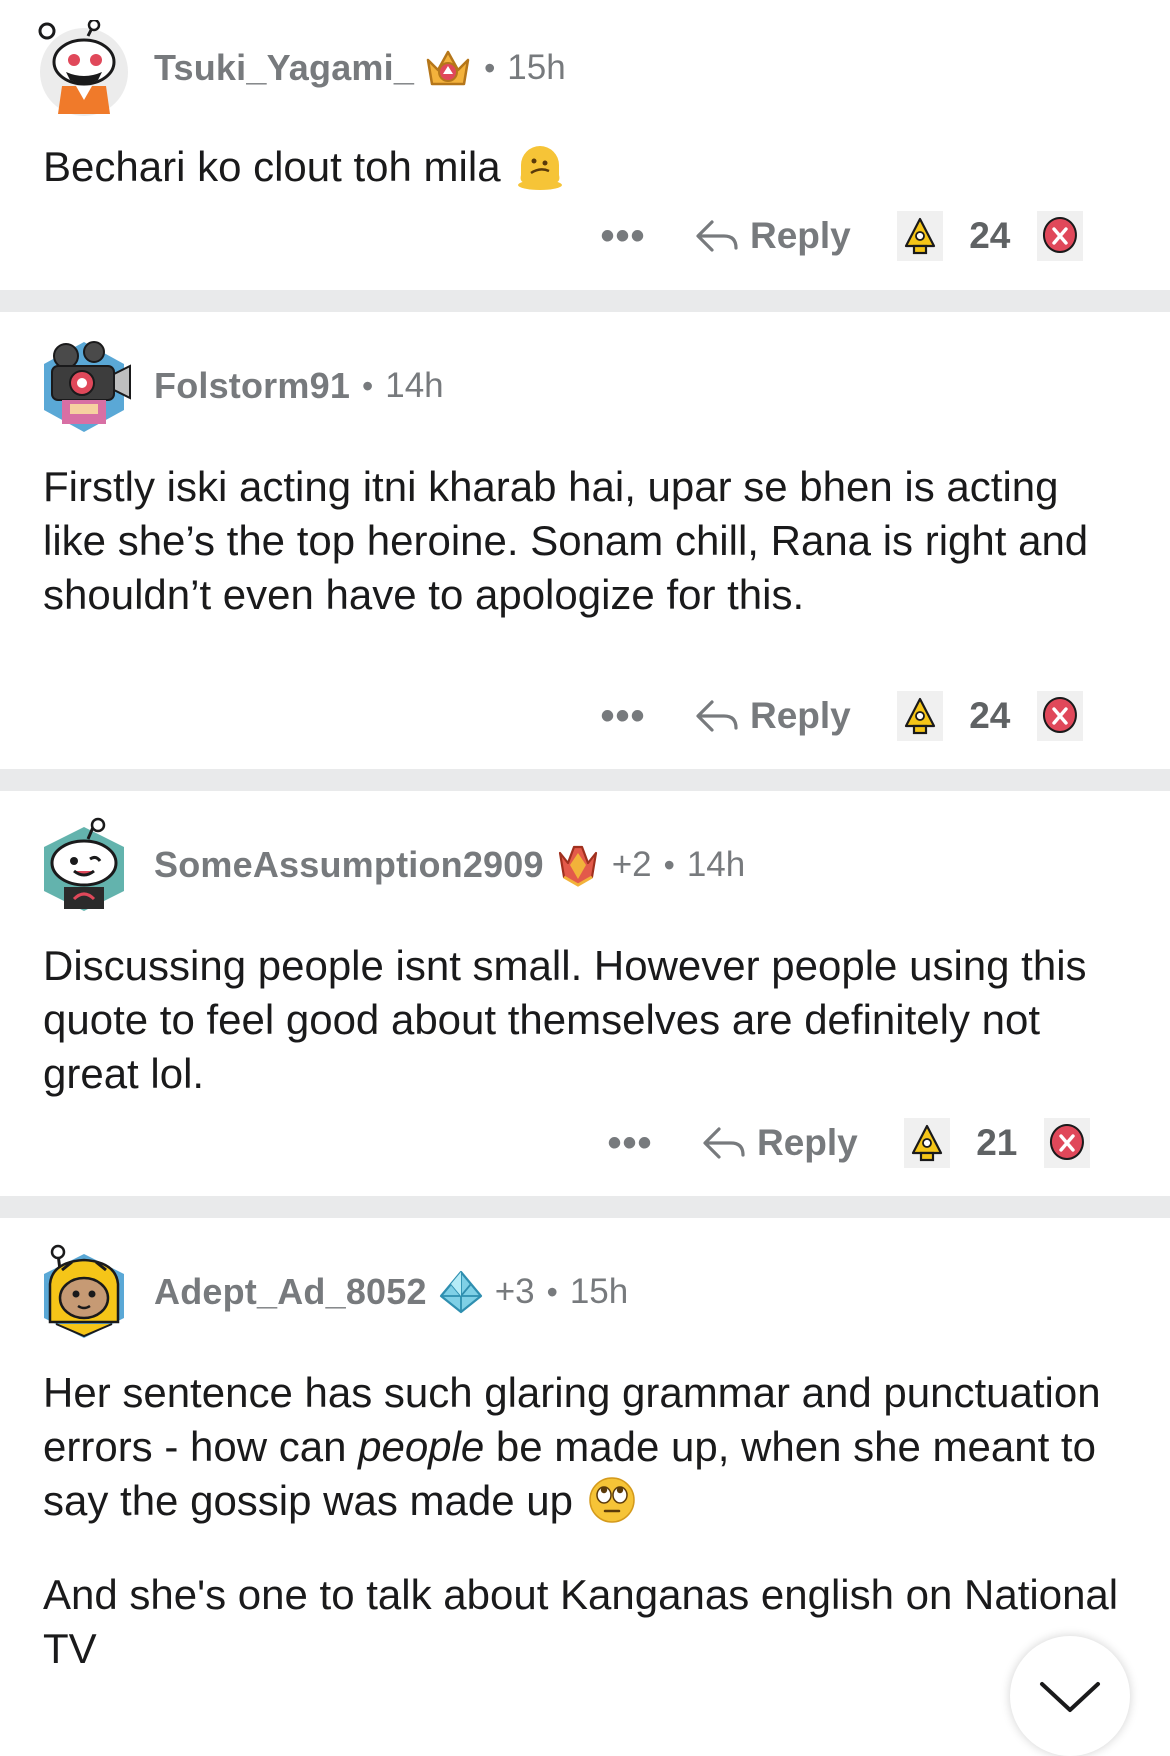 This screenshot has width=1170, height=1756. I want to click on comment-actions: ••• Reply 21, so click(847, 1143).